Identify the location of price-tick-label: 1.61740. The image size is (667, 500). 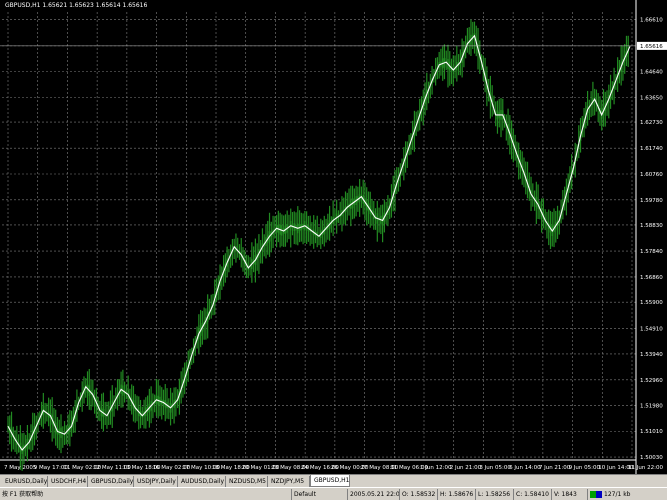
(651, 149).